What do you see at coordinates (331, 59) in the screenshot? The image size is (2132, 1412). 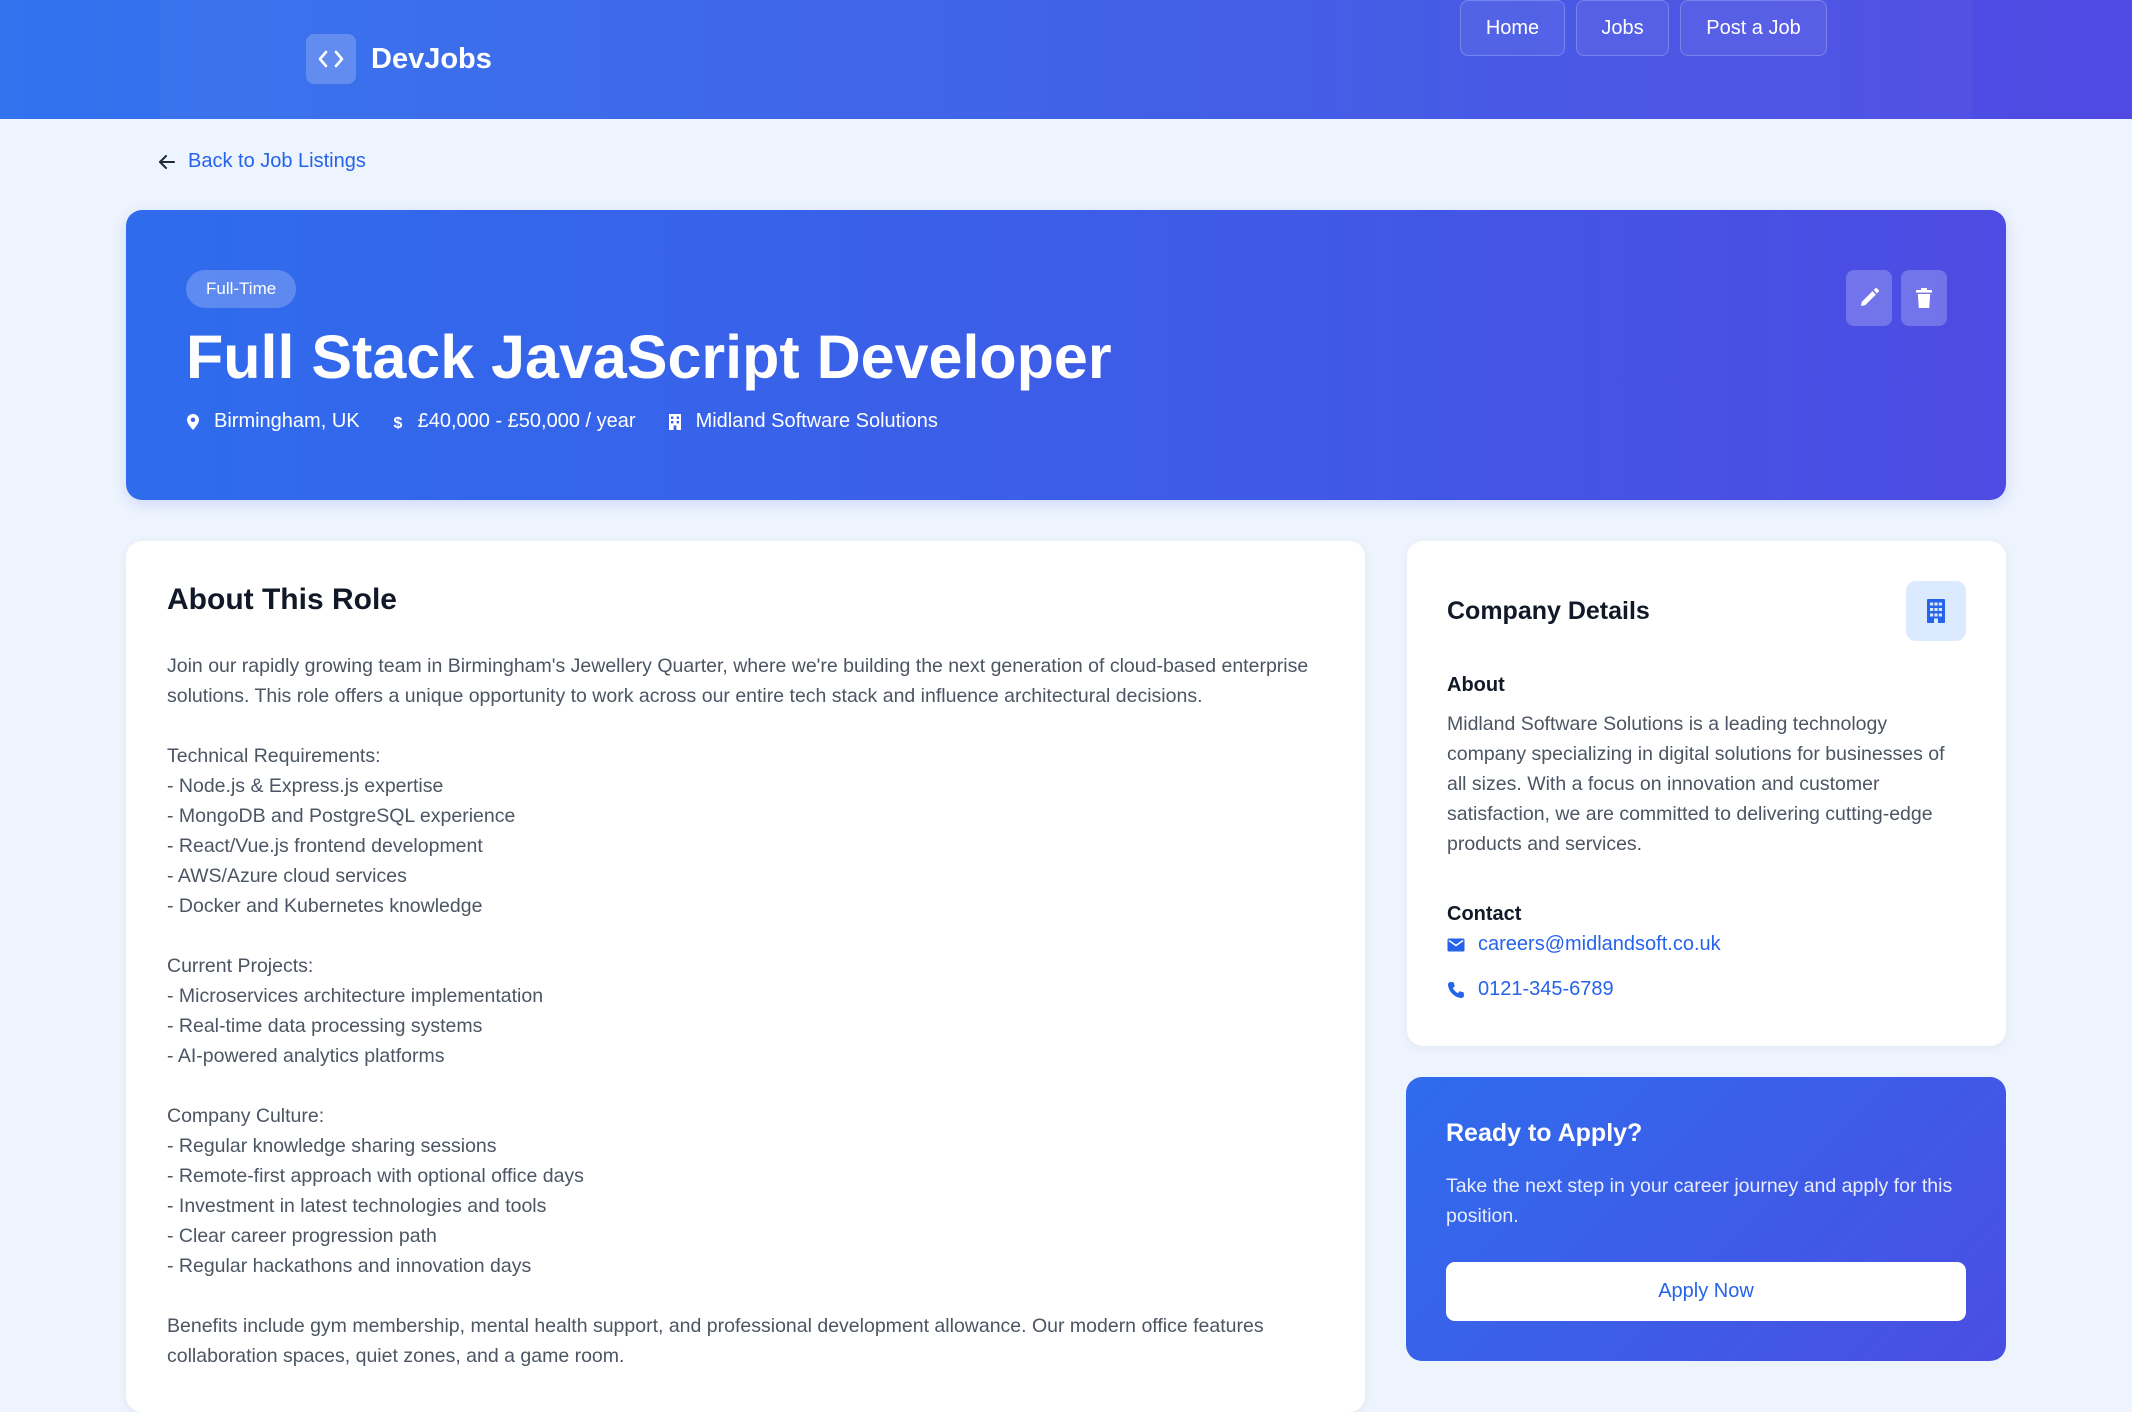 I see `code-icon` at bounding box center [331, 59].